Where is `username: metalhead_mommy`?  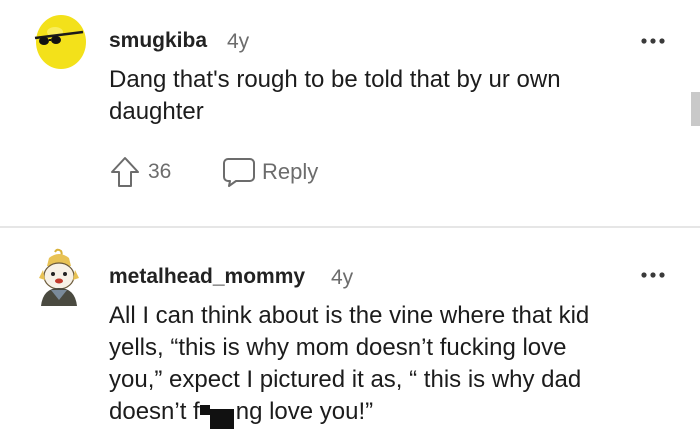
username: metalhead_mommy is located at coordinates (207, 277).